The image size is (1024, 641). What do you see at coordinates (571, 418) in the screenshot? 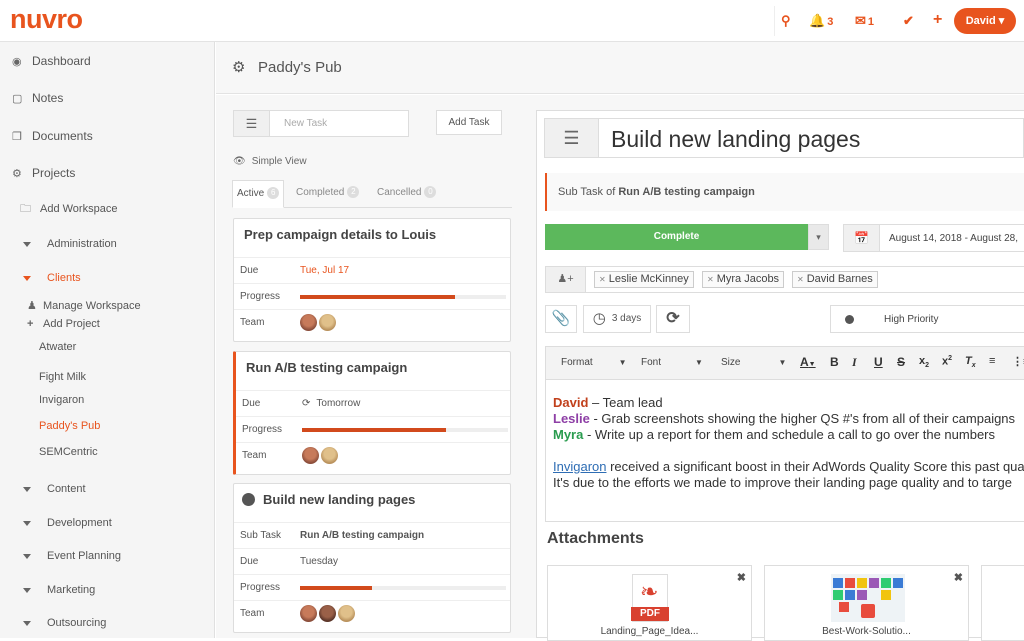
I see `mention-leslie: Leslie` at bounding box center [571, 418].